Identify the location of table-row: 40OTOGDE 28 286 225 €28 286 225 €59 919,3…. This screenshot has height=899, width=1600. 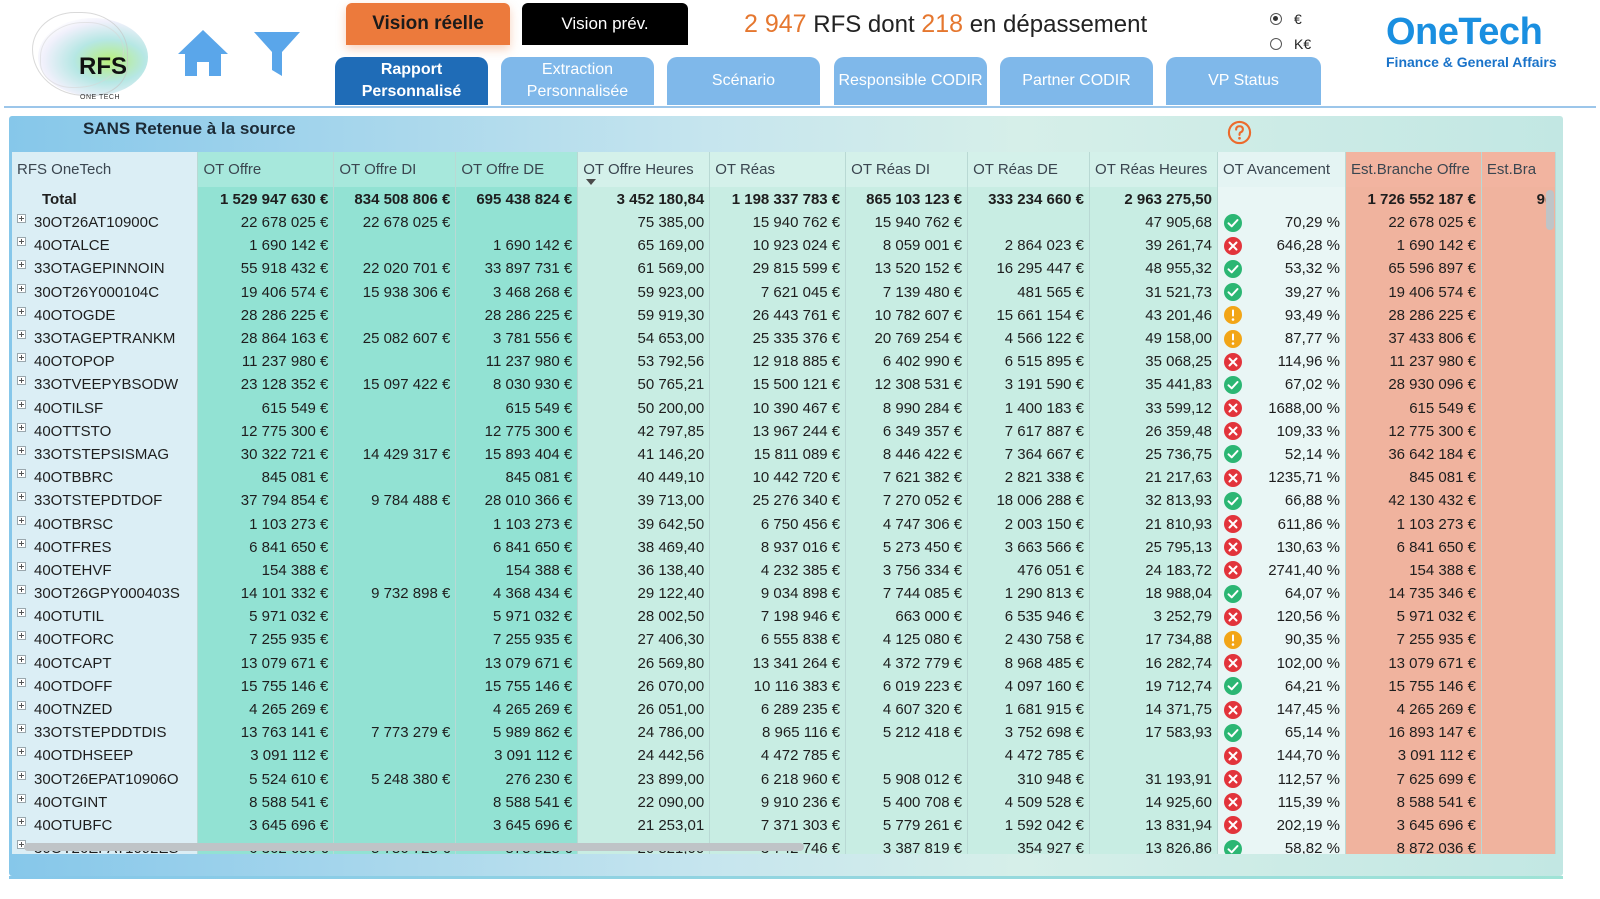
(784, 315).